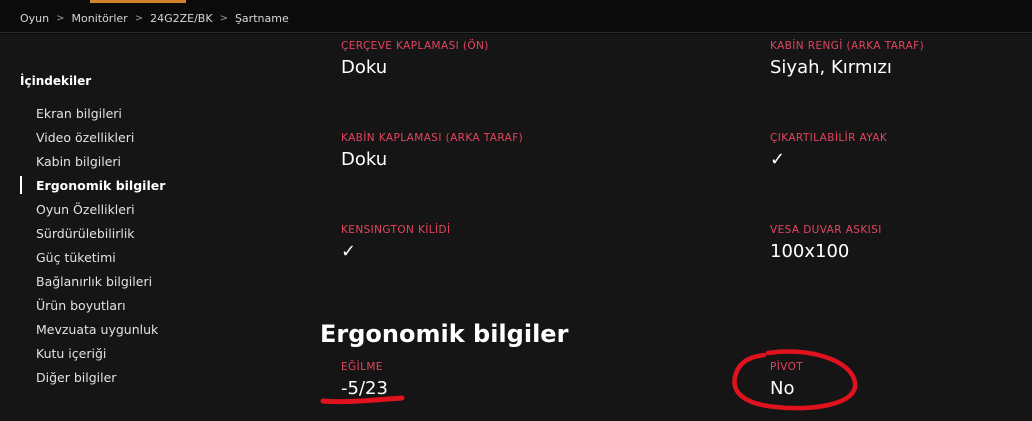 This screenshot has width=1032, height=421. What do you see at coordinates (828, 151) in the screenshot?
I see `spec-removable-stand: ÇIKARTILABİLİR AYAK ✓` at bounding box center [828, 151].